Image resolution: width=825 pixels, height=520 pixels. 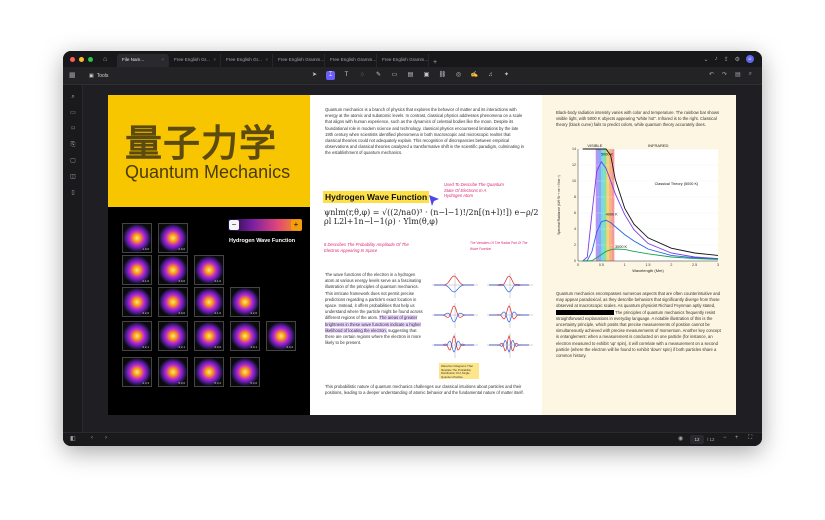 What do you see at coordinates (201, 143) in the screenshot?
I see `chinese-title: 量子力学` at bounding box center [201, 143].